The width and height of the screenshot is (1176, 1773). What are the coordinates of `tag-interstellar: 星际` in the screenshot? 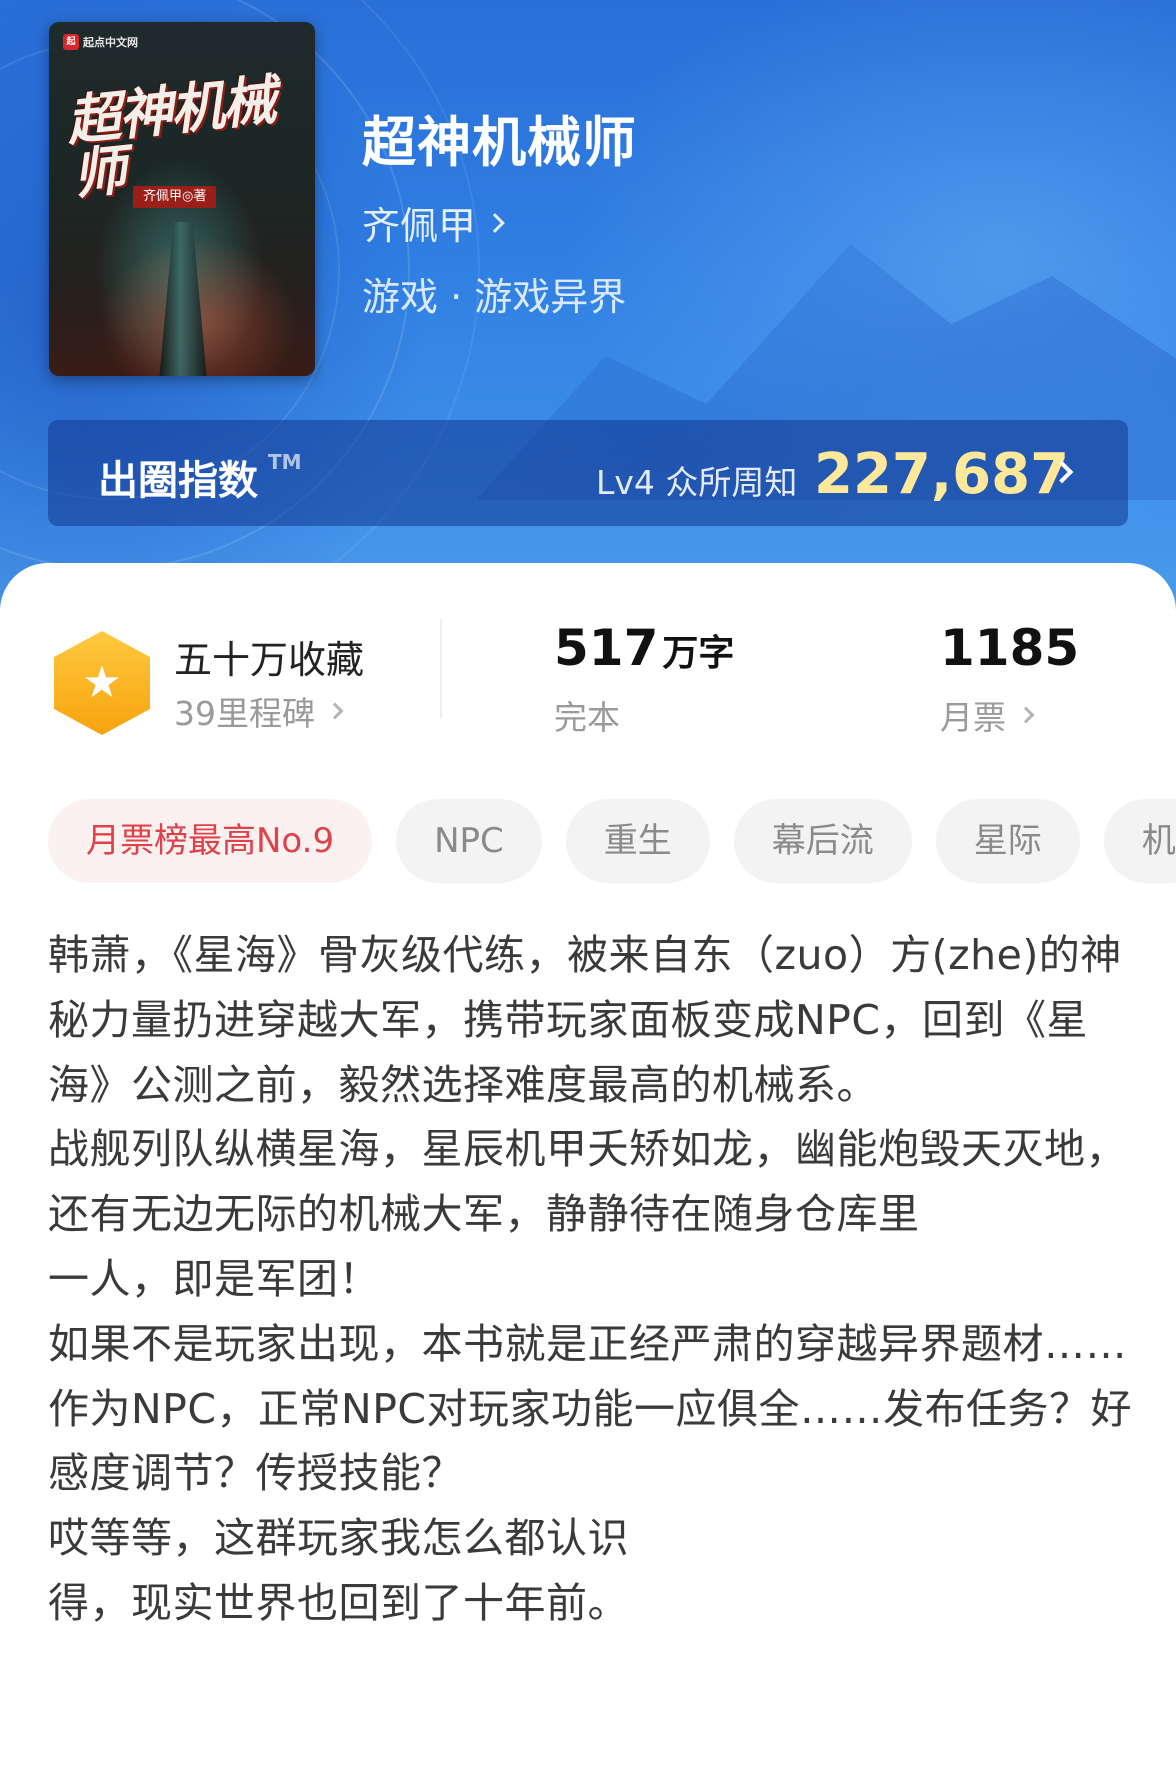 It's located at (1007, 841).